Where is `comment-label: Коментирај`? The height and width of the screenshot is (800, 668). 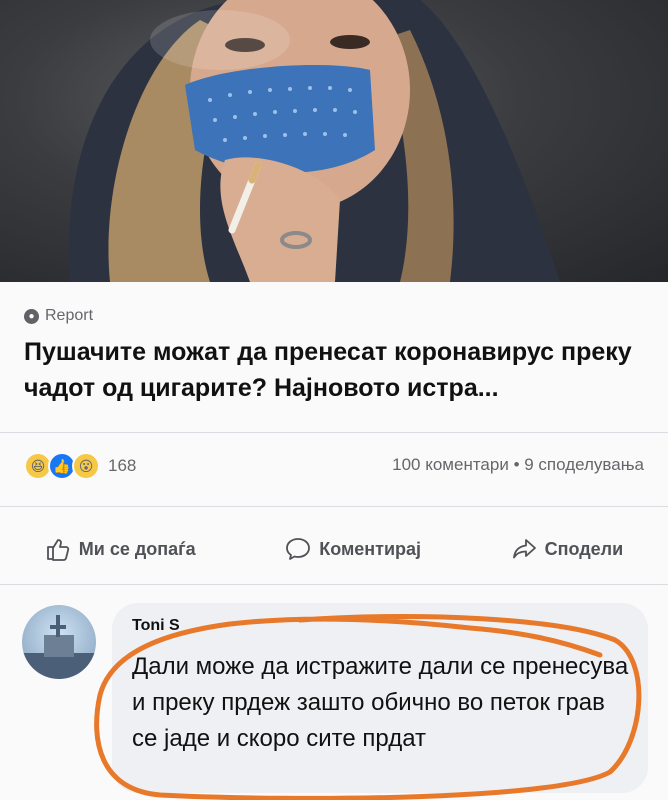
comment-label: Коментирај is located at coordinates (370, 548).